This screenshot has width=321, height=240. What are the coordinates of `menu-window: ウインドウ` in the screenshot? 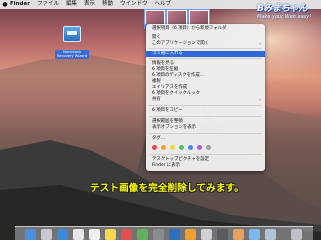 It's located at (134, 4).